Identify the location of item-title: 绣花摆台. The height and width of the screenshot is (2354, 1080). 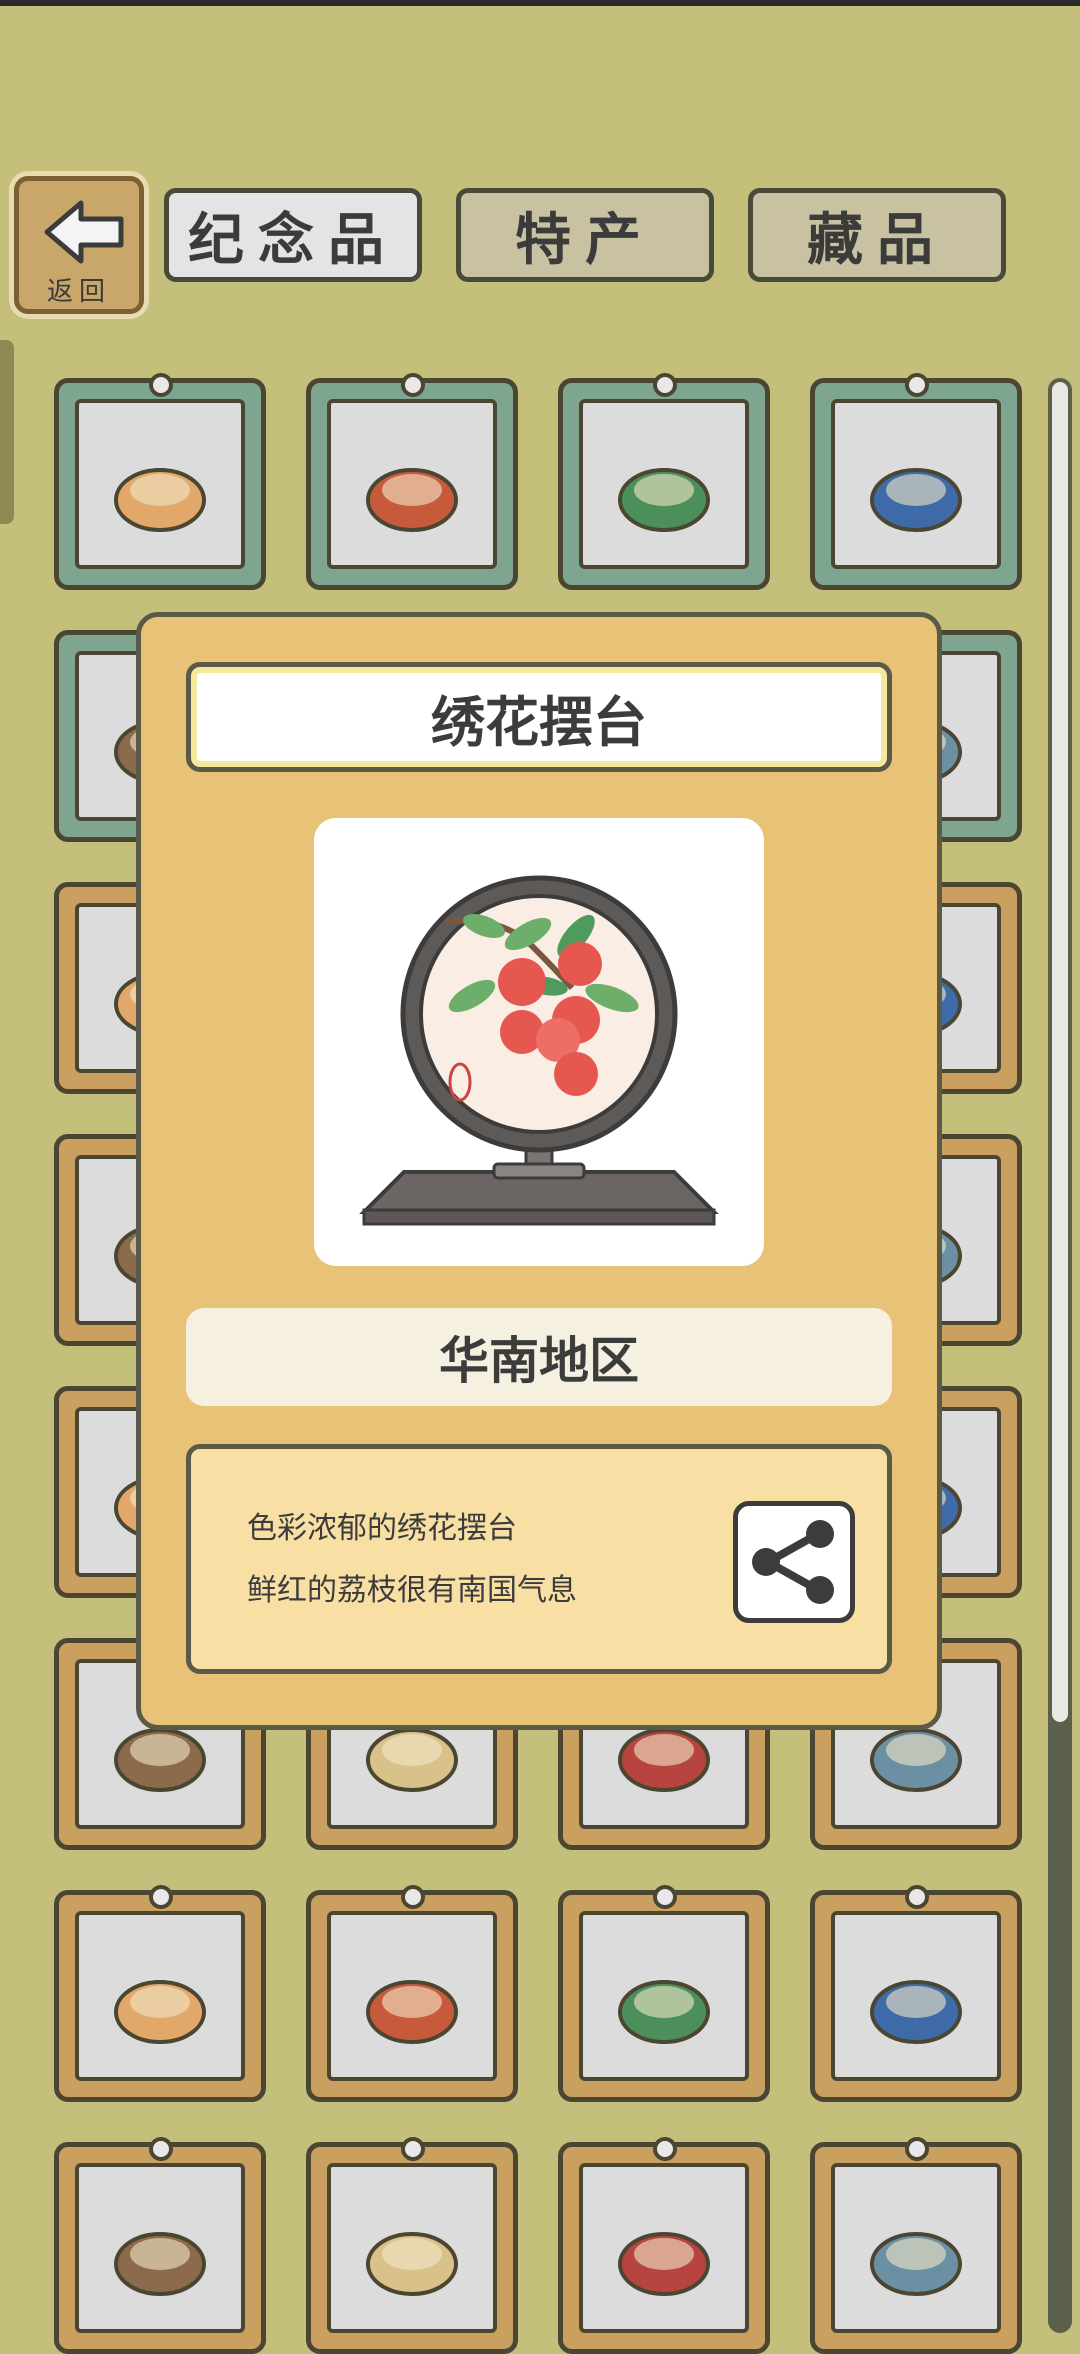
(539, 717).